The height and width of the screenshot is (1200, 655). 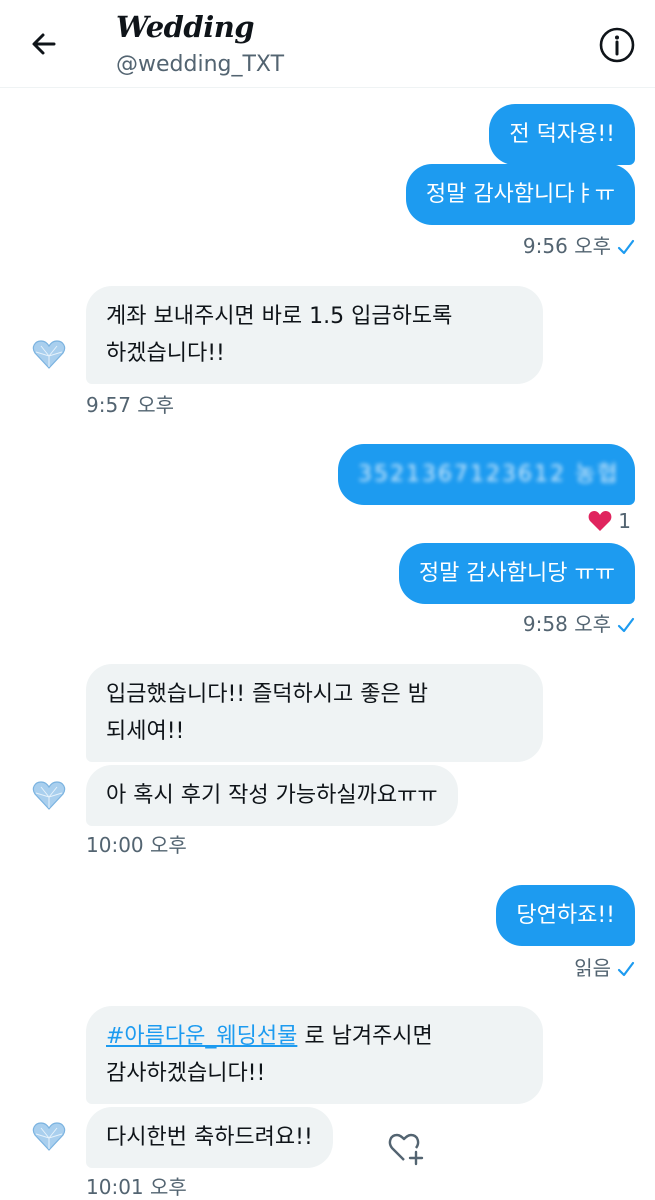 What do you see at coordinates (314, 713) in the screenshot?
I see `incoming-message: 입금했습니다!! 즐덕하시고 좋은 밤 되세여!!` at bounding box center [314, 713].